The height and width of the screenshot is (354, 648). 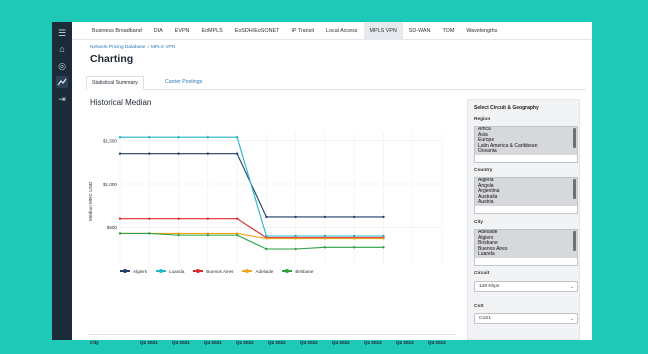 I want to click on circuit-select: 128 Kbps ⌄, so click(x=526, y=286).